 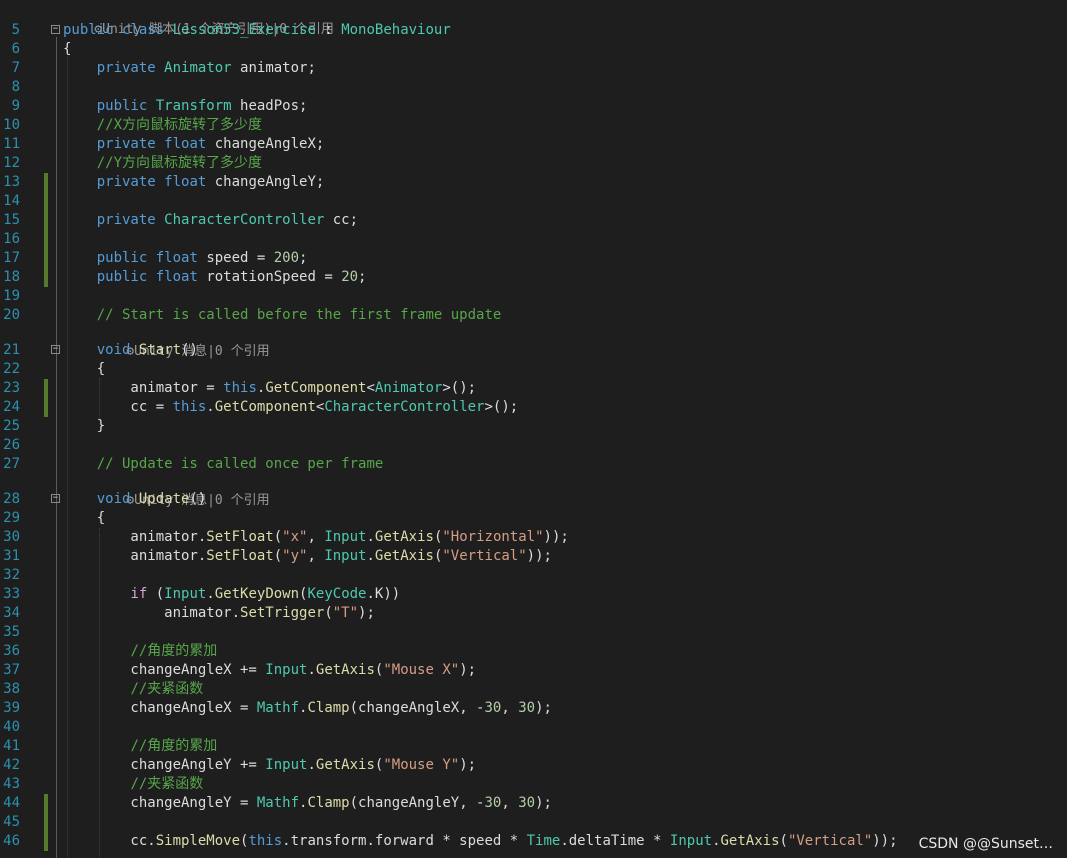 What do you see at coordinates (533, 182) in the screenshot?
I see `code-line: 13 private float changeAngleY;` at bounding box center [533, 182].